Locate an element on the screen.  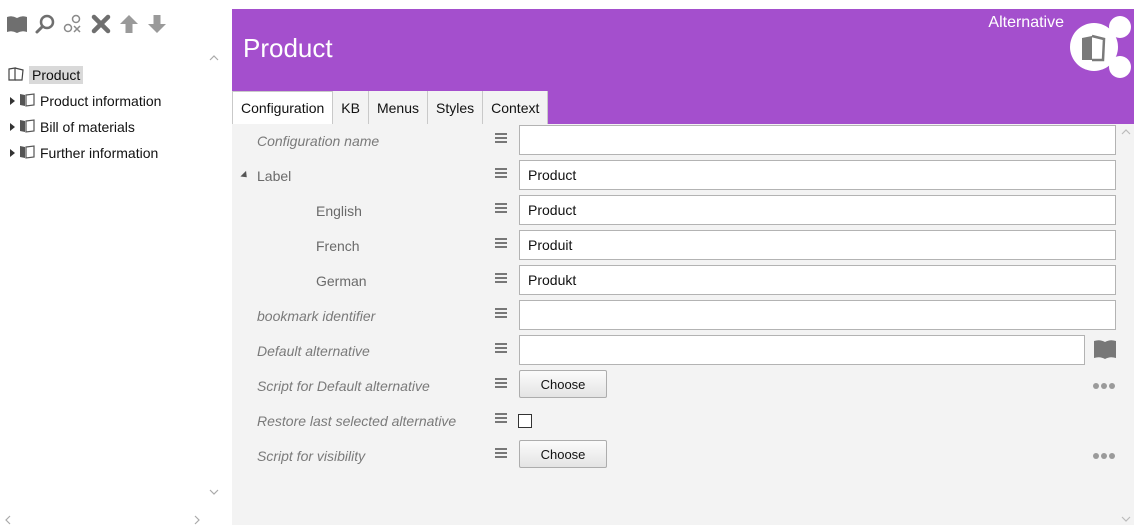
row-default-alternative: Default alternative is located at coordinates (683, 351).